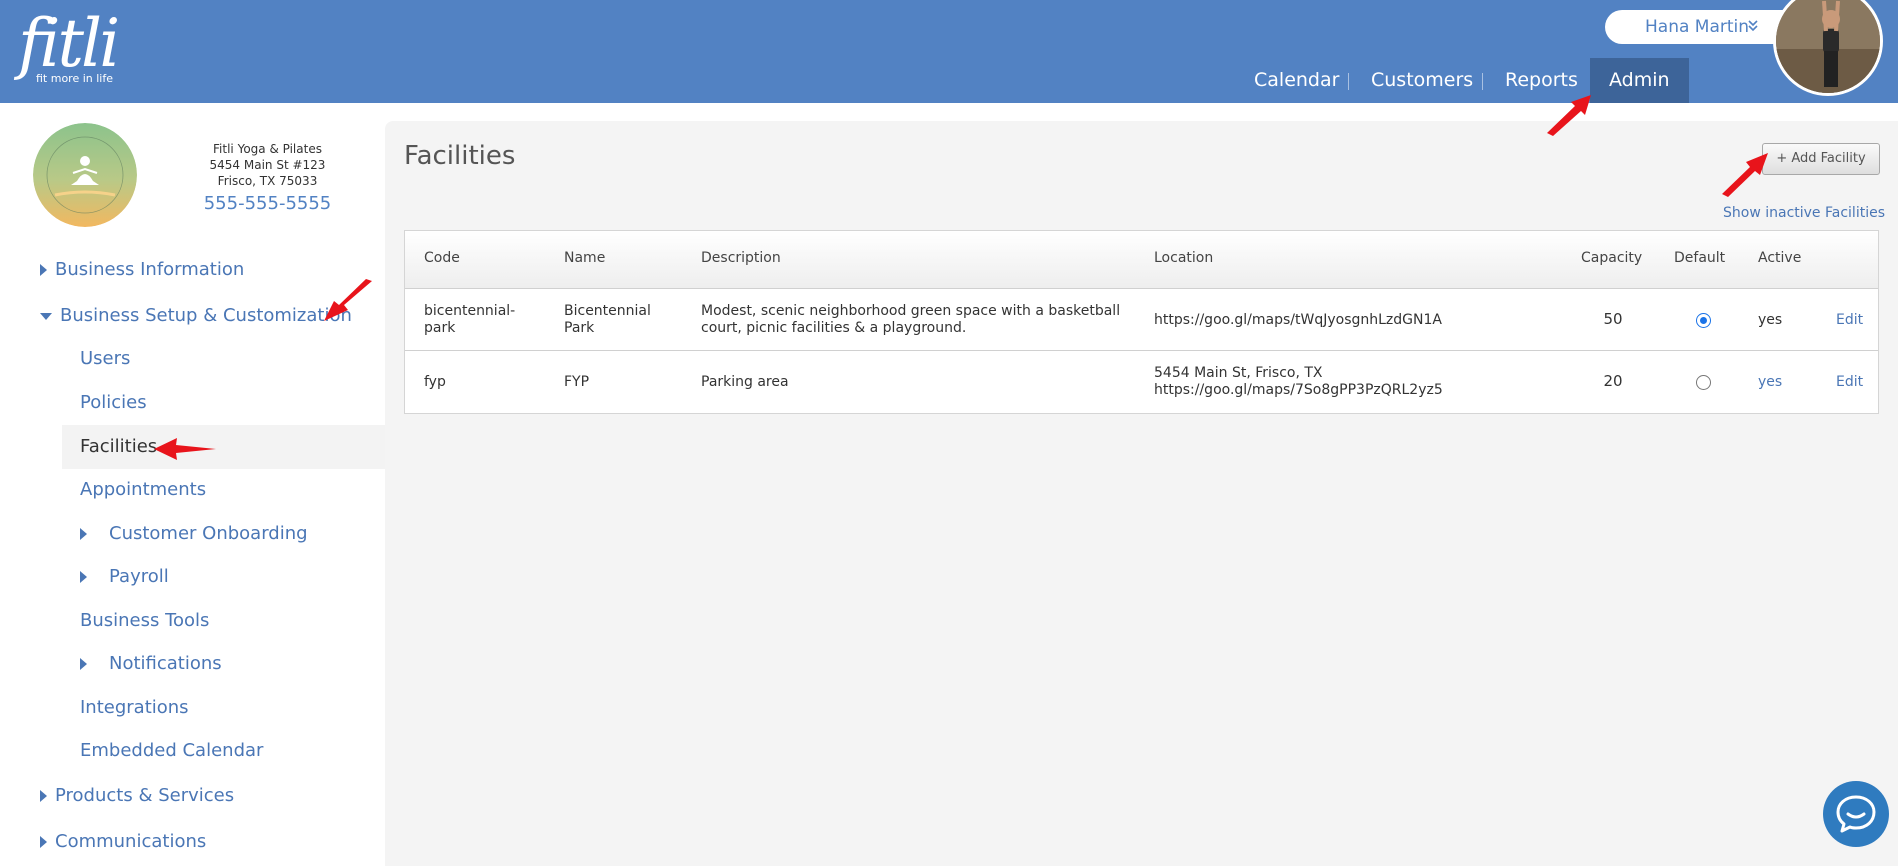 This screenshot has width=1898, height=866. I want to click on facility-description-line: court, picnic facilities & a playground., so click(834, 328).